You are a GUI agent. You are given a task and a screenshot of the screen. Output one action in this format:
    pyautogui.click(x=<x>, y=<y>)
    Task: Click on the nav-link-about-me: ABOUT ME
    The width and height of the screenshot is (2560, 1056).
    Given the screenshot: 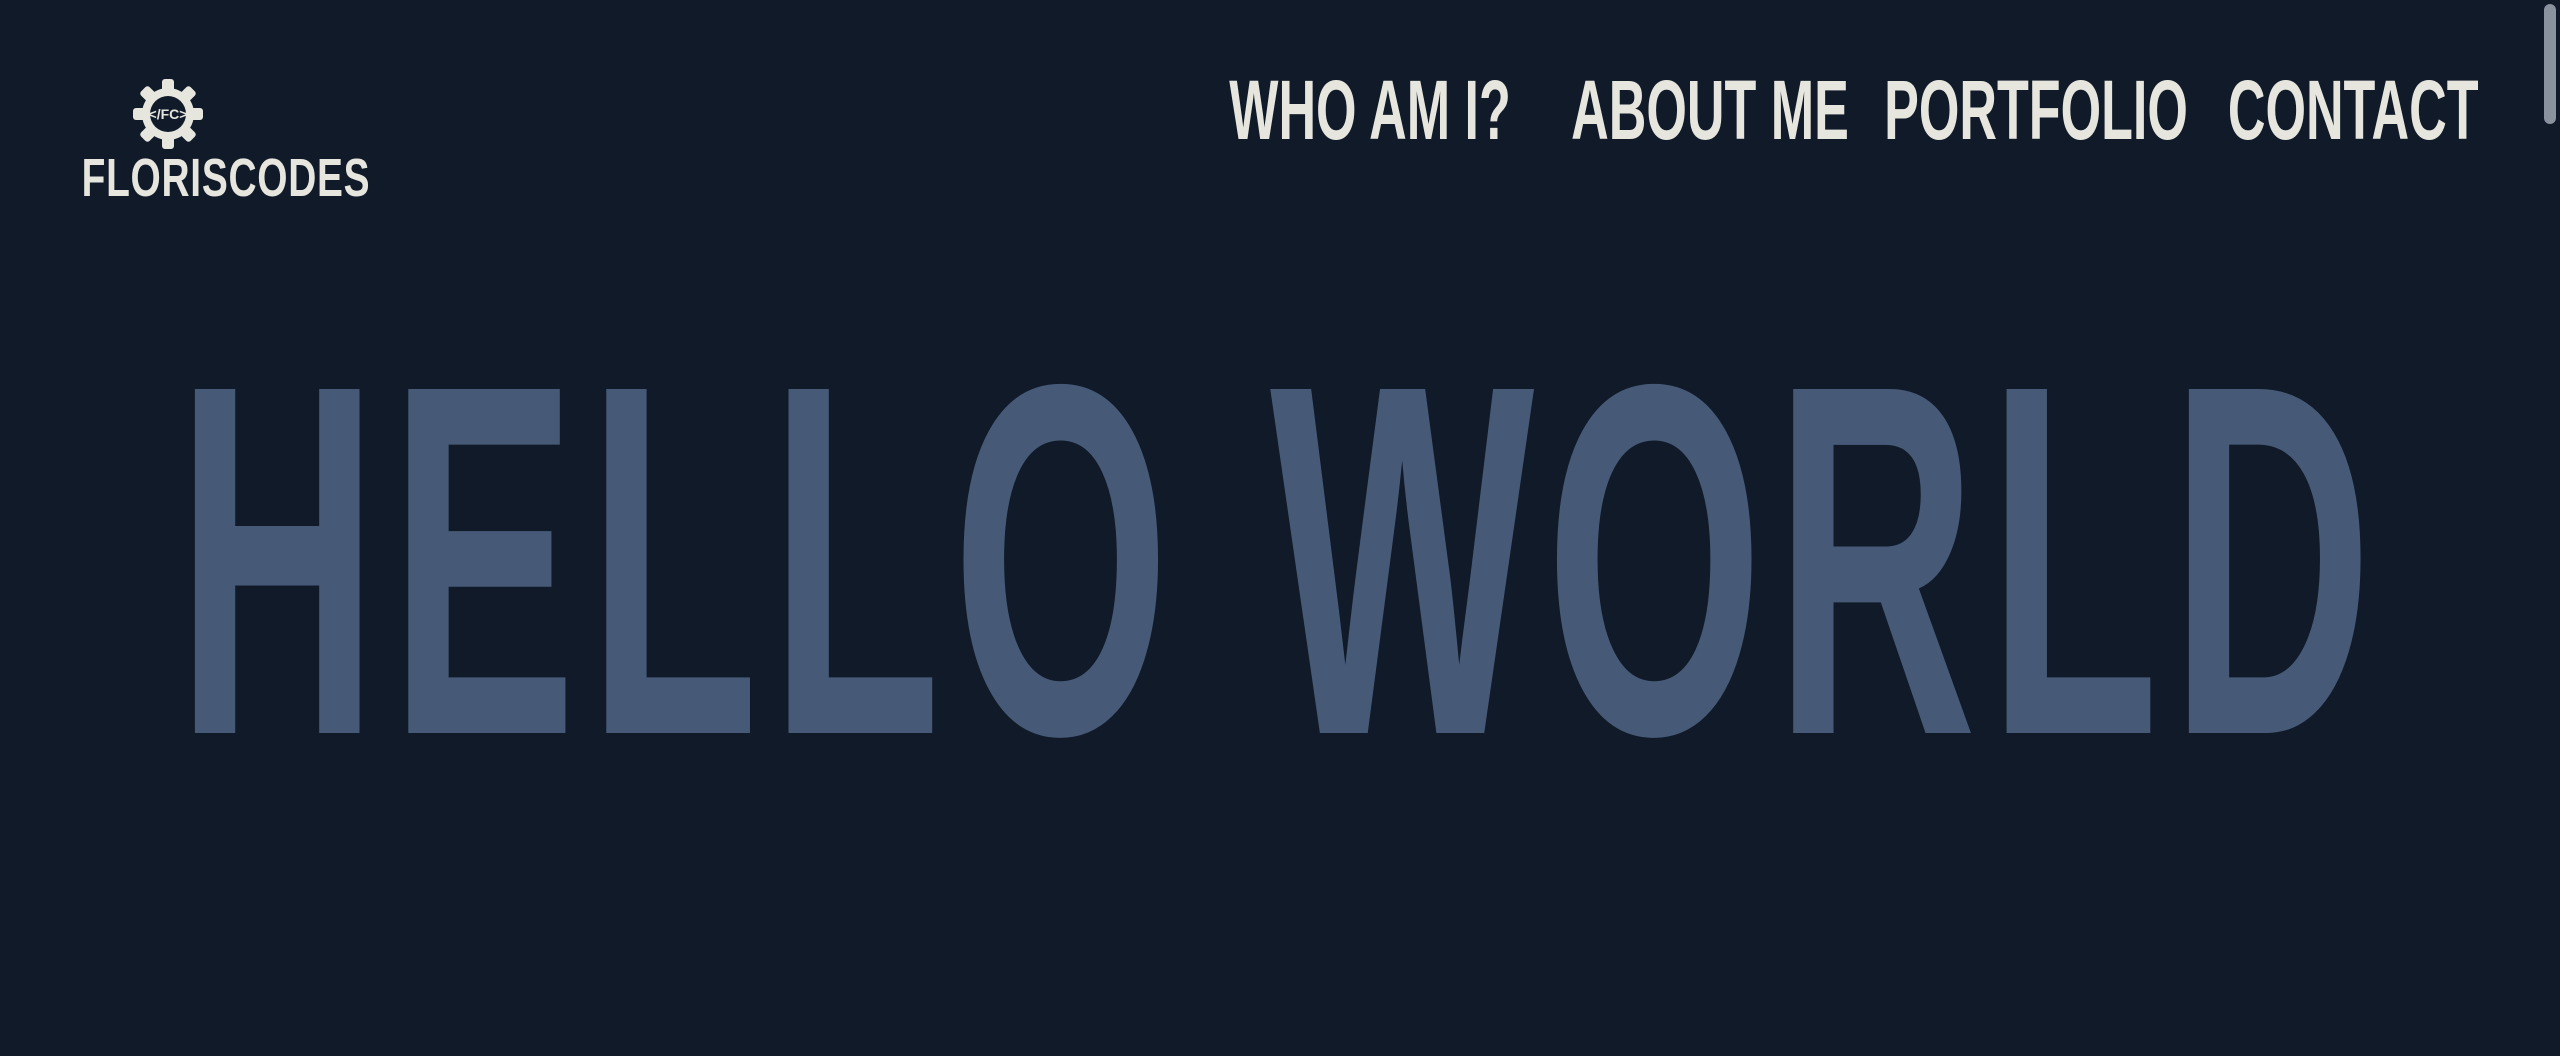 What is the action you would take?
    pyautogui.click(x=1710, y=110)
    